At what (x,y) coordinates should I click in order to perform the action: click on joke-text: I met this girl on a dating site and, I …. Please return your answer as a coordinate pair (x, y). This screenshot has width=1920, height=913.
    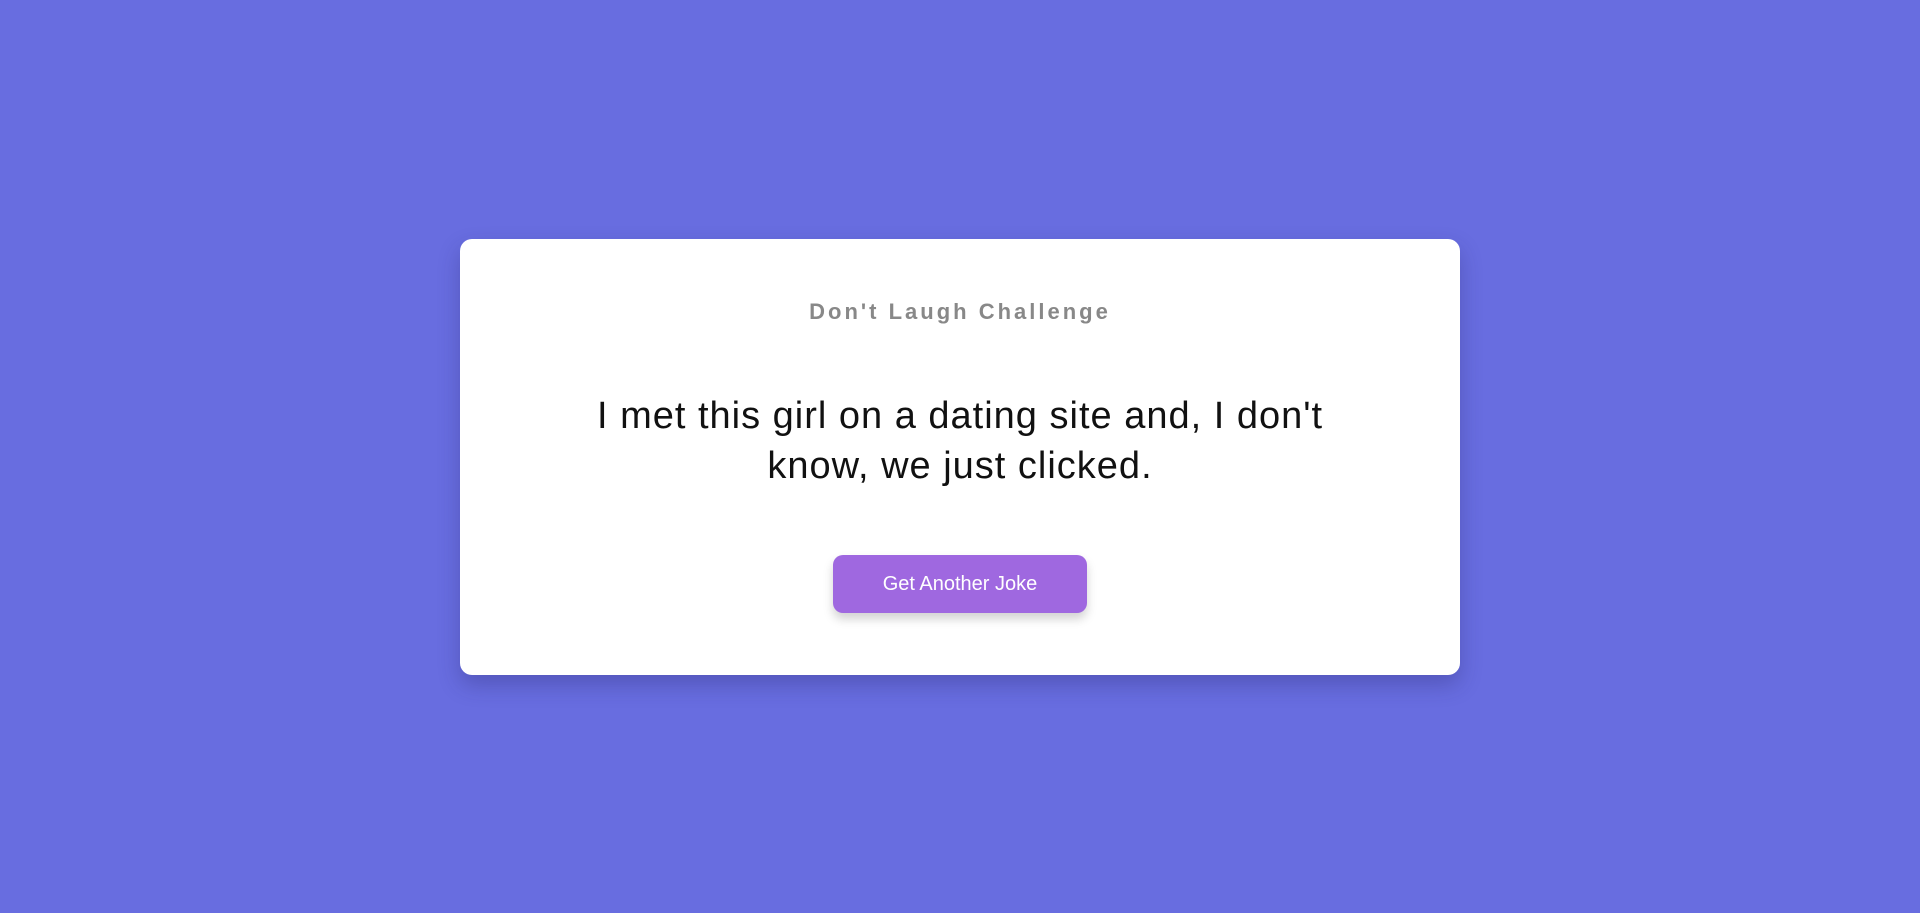
    Looking at the image, I should click on (960, 441).